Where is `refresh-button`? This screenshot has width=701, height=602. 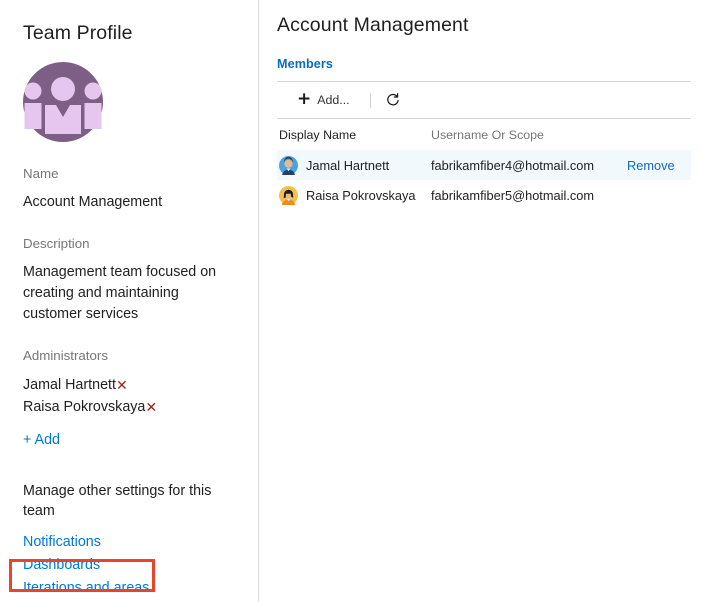
refresh-button is located at coordinates (393, 100).